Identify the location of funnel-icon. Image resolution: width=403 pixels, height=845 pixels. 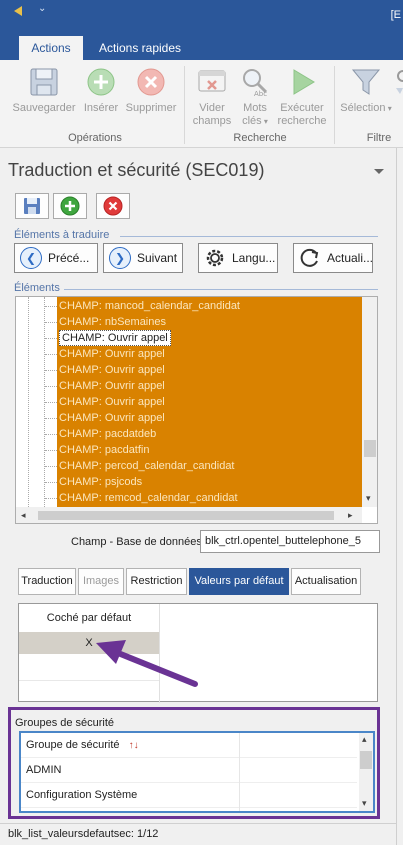
(366, 82).